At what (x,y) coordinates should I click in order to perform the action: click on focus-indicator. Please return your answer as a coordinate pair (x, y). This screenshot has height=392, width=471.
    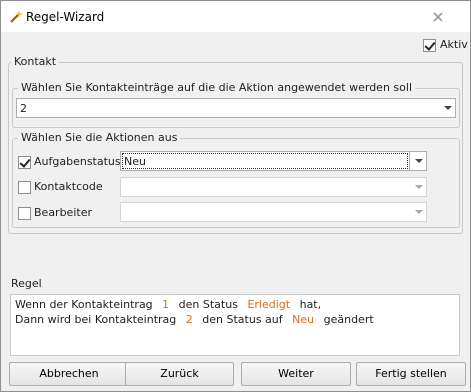
    Looking at the image, I should click on (265, 161).